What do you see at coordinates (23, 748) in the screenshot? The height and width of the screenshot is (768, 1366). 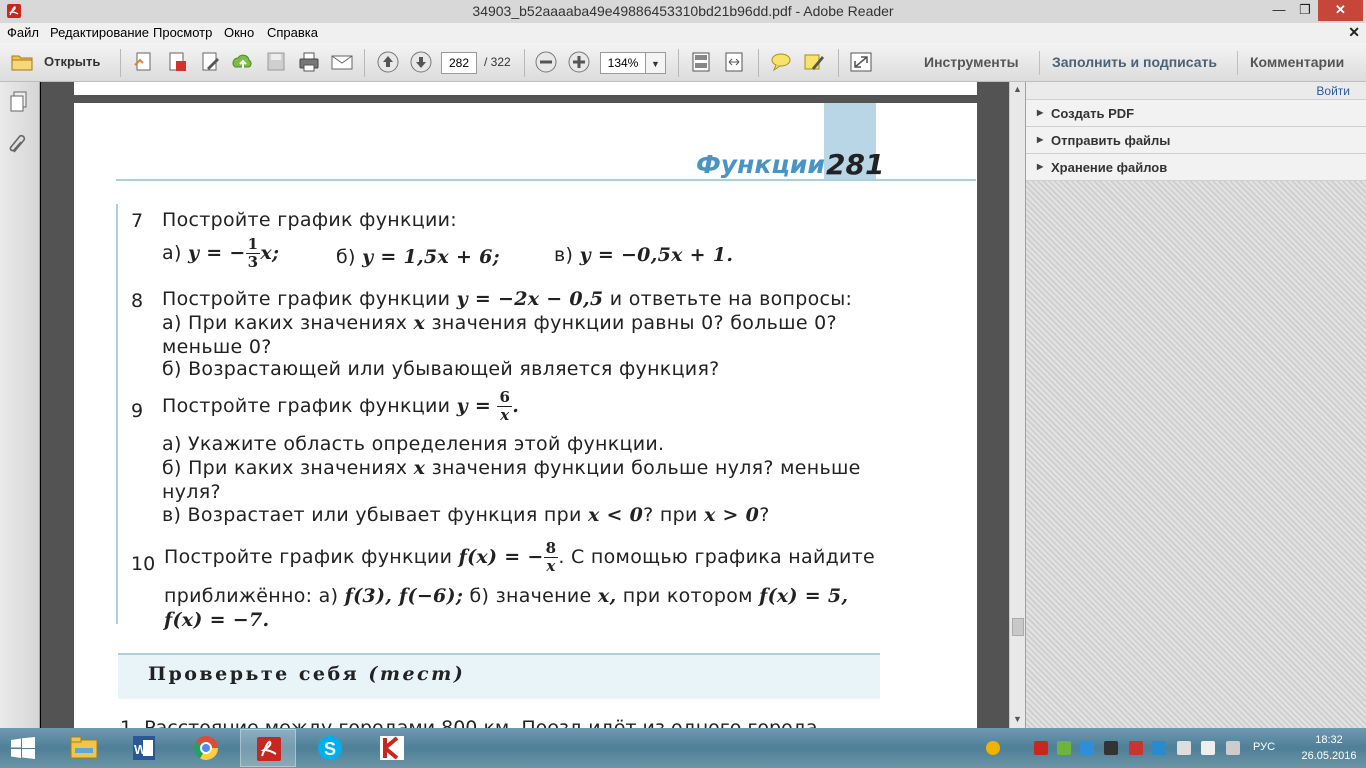 I see `windows-start-icon` at bounding box center [23, 748].